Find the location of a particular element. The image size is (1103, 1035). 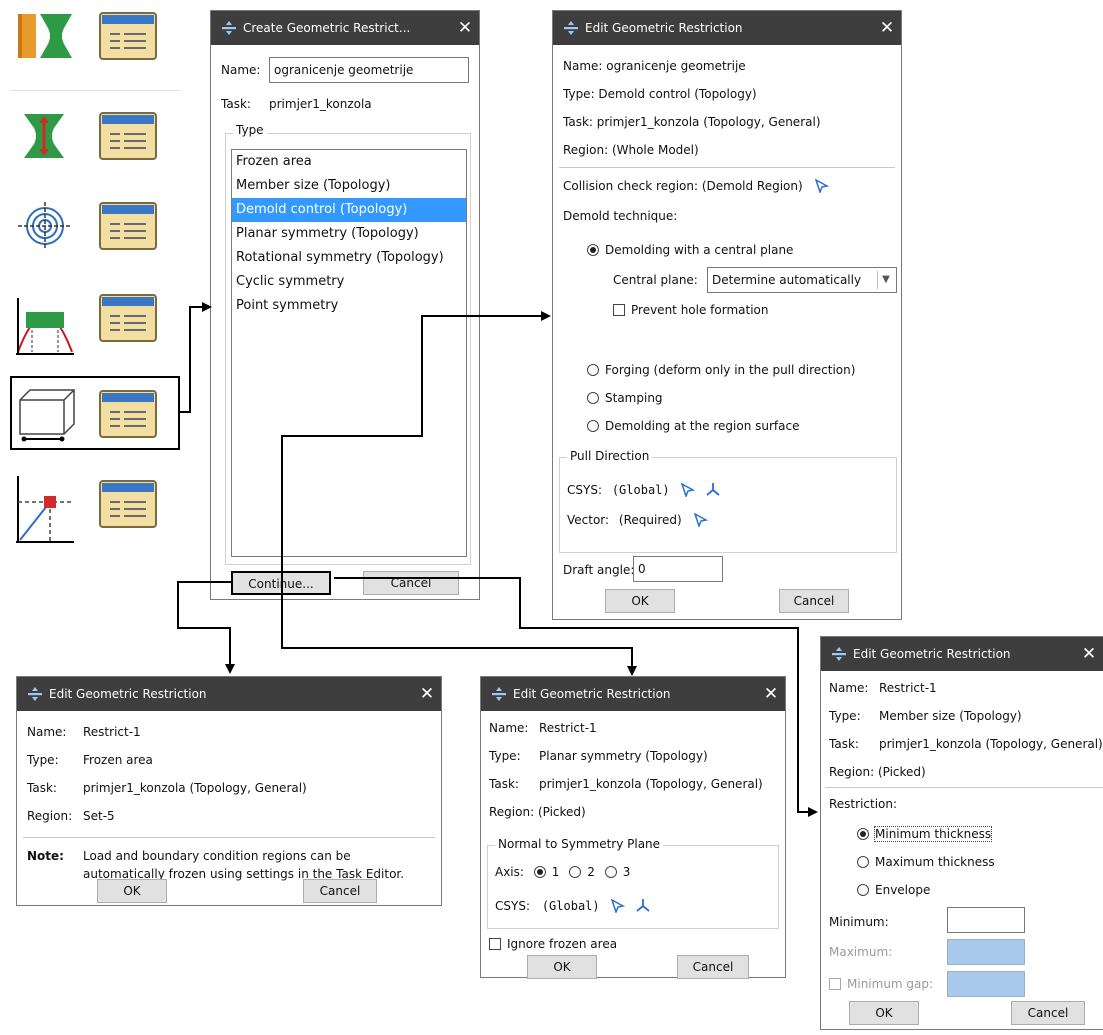

arrow-toolbar-to-create is located at coordinates (192, 359).